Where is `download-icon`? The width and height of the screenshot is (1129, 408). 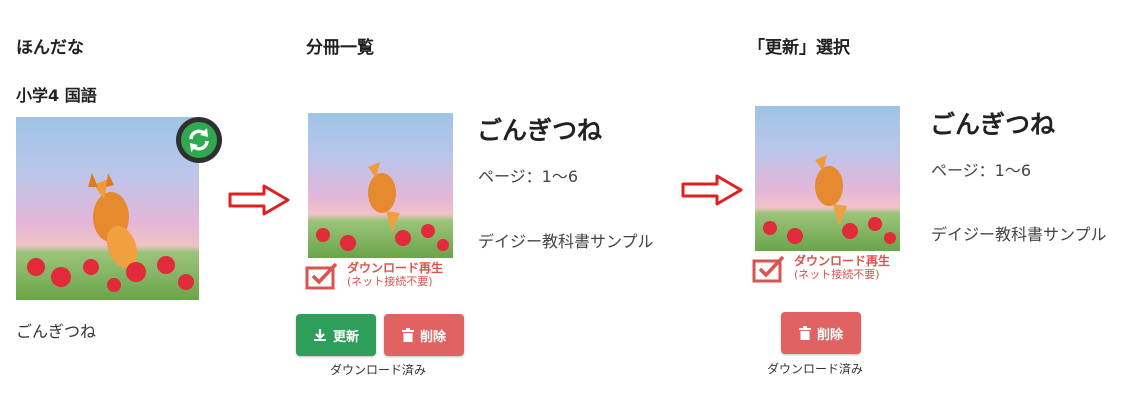
download-icon is located at coordinates (319, 335).